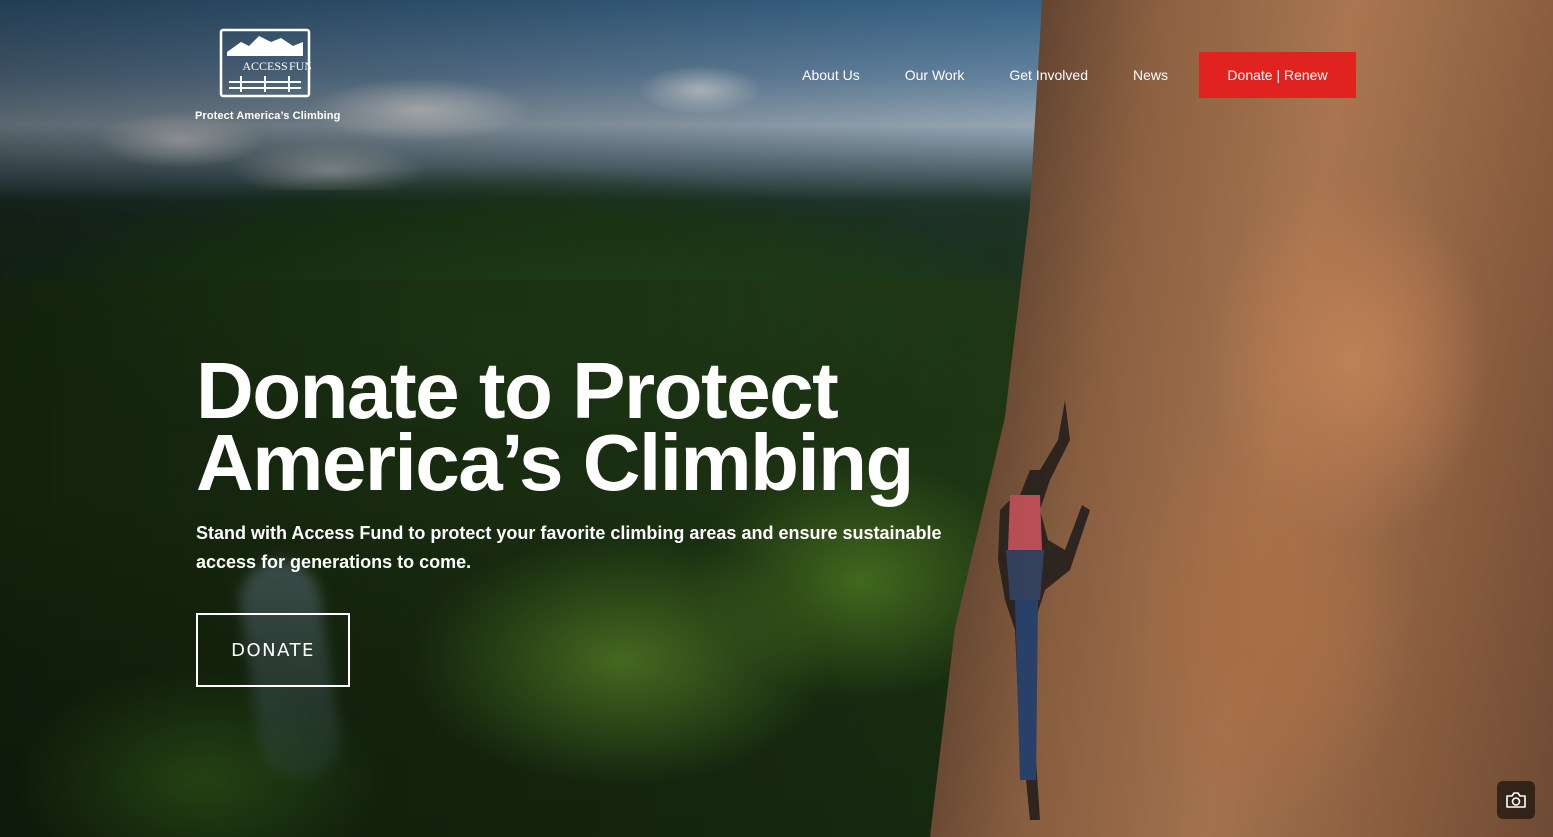 This screenshot has width=1553, height=837. Describe the element at coordinates (935, 75) in the screenshot. I see `nav-item-our-work: Our Work` at that location.